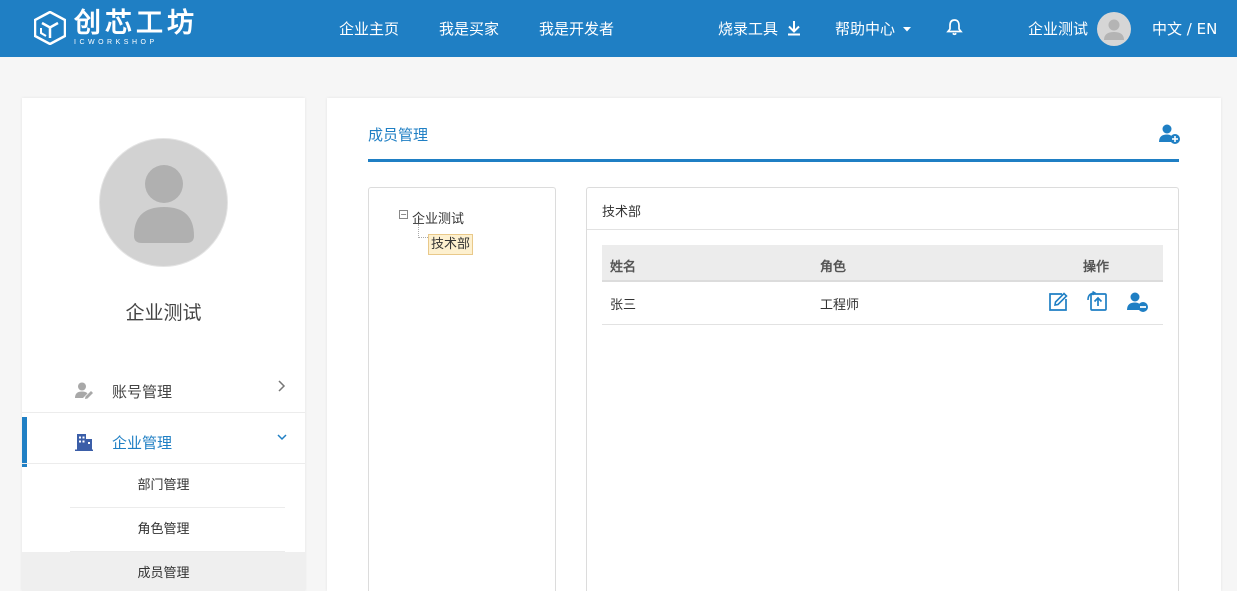 This screenshot has height=591, width=1237. What do you see at coordinates (748, 29) in the screenshot?
I see `burn-tool-label: 烧录工具` at bounding box center [748, 29].